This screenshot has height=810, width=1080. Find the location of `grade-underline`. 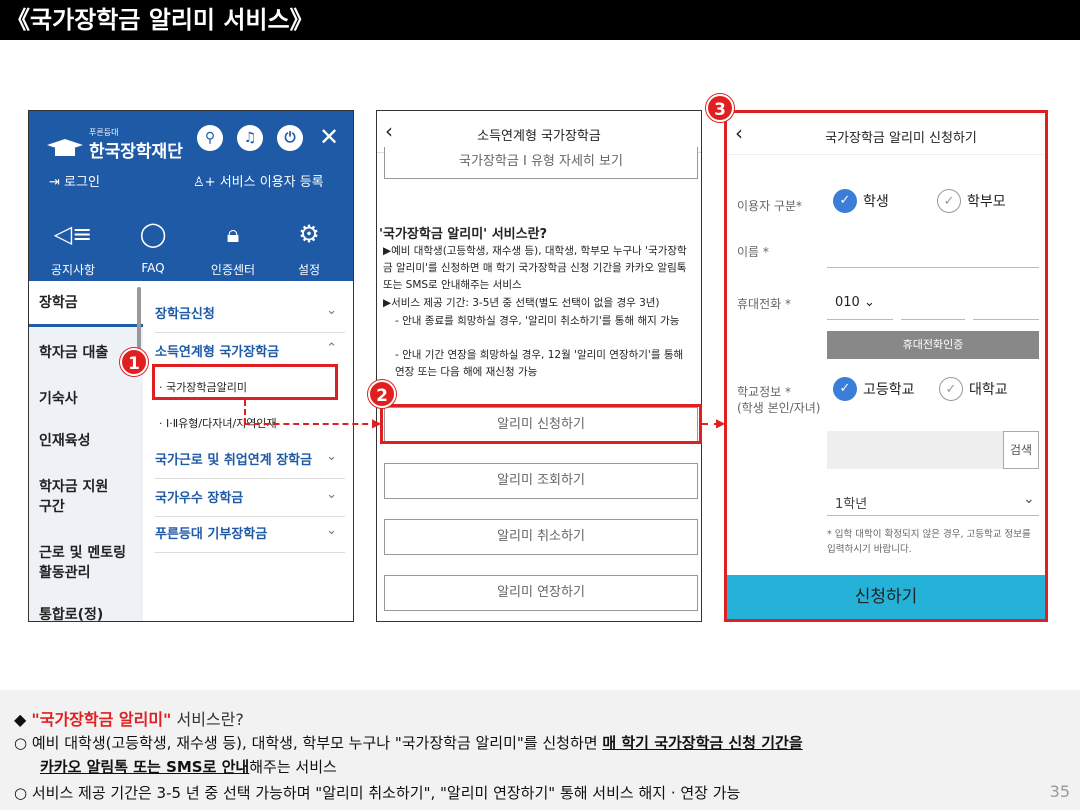

grade-underline is located at coordinates (933, 515).